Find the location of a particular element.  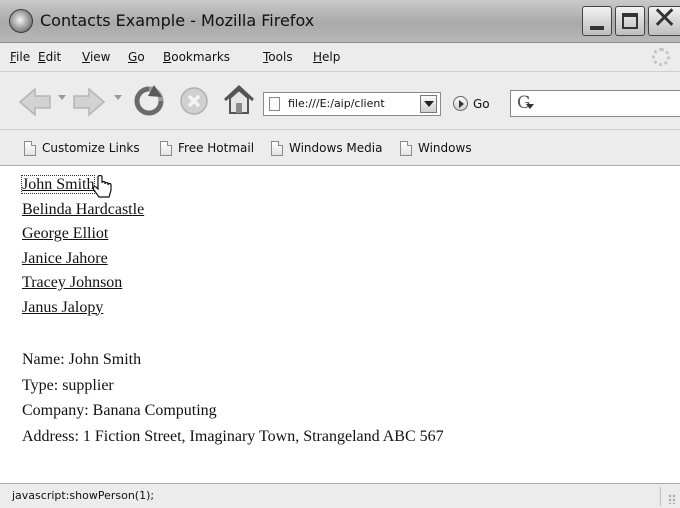

close-icon: ✕ is located at coordinates (665, 18).